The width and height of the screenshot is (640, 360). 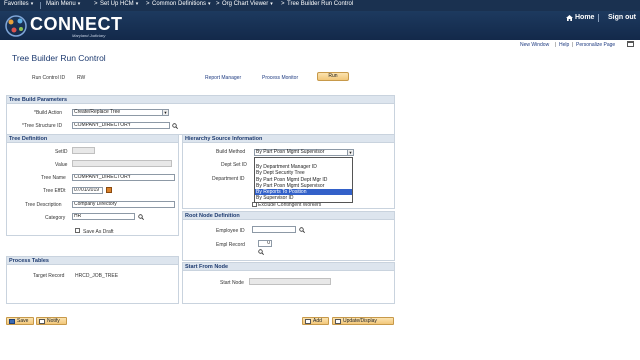 What do you see at coordinates (280, 78) in the screenshot?
I see `process-monitor-link: Process Monitor` at bounding box center [280, 78].